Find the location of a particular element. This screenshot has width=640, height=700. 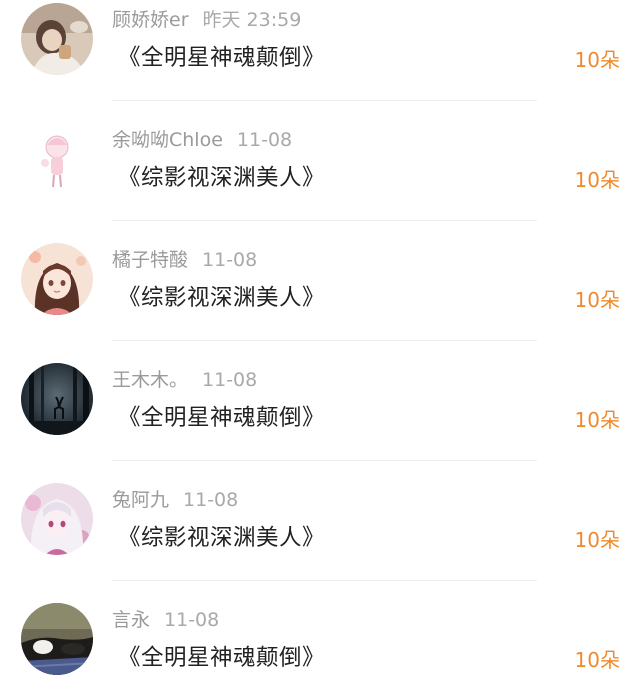

cat-photo-avatar is located at coordinates (57, 639).